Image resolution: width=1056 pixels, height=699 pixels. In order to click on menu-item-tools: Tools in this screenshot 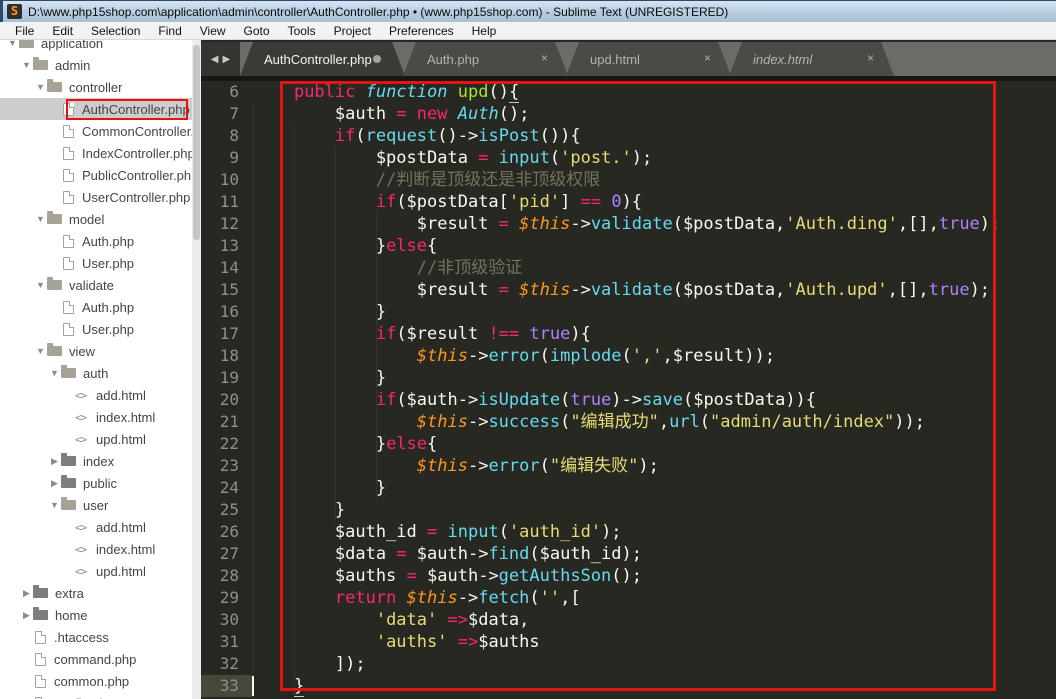, I will do `click(302, 31)`.